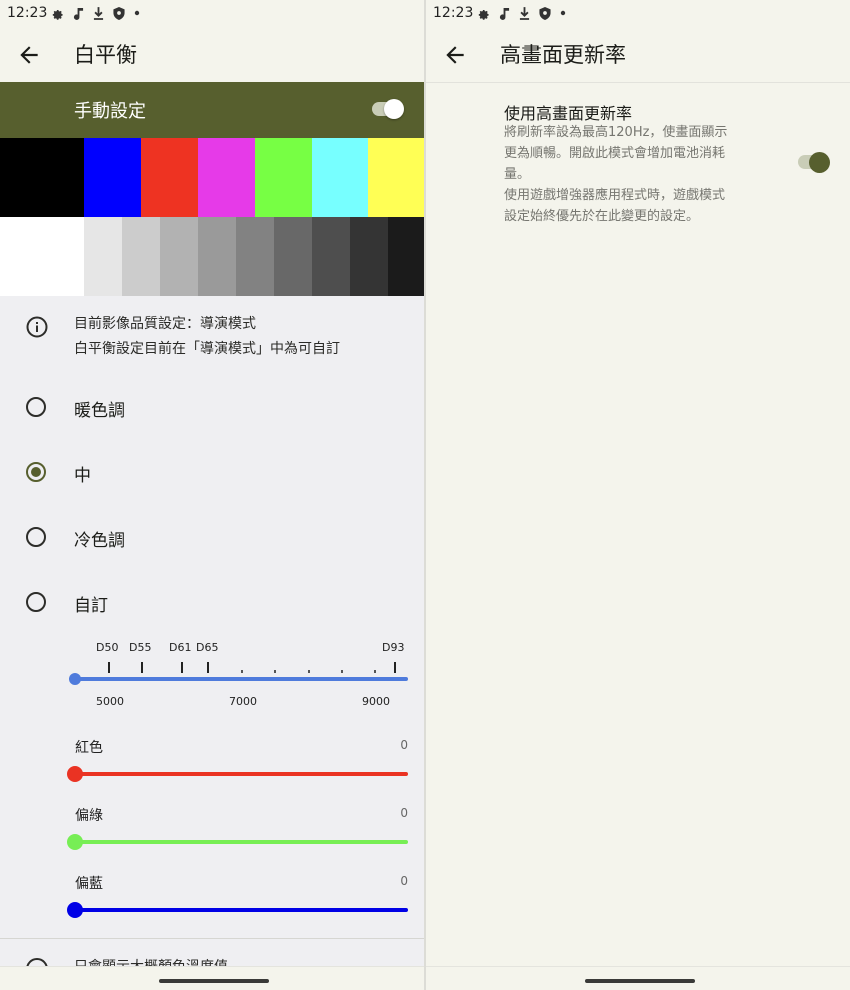 The width and height of the screenshot is (850, 990). Describe the element at coordinates (36, 472) in the screenshot. I see `radio-button-checked` at that location.